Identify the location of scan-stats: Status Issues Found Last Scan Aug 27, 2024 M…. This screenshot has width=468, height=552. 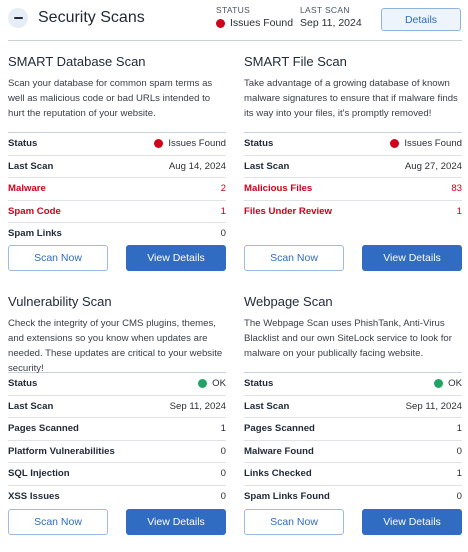
(353, 177).